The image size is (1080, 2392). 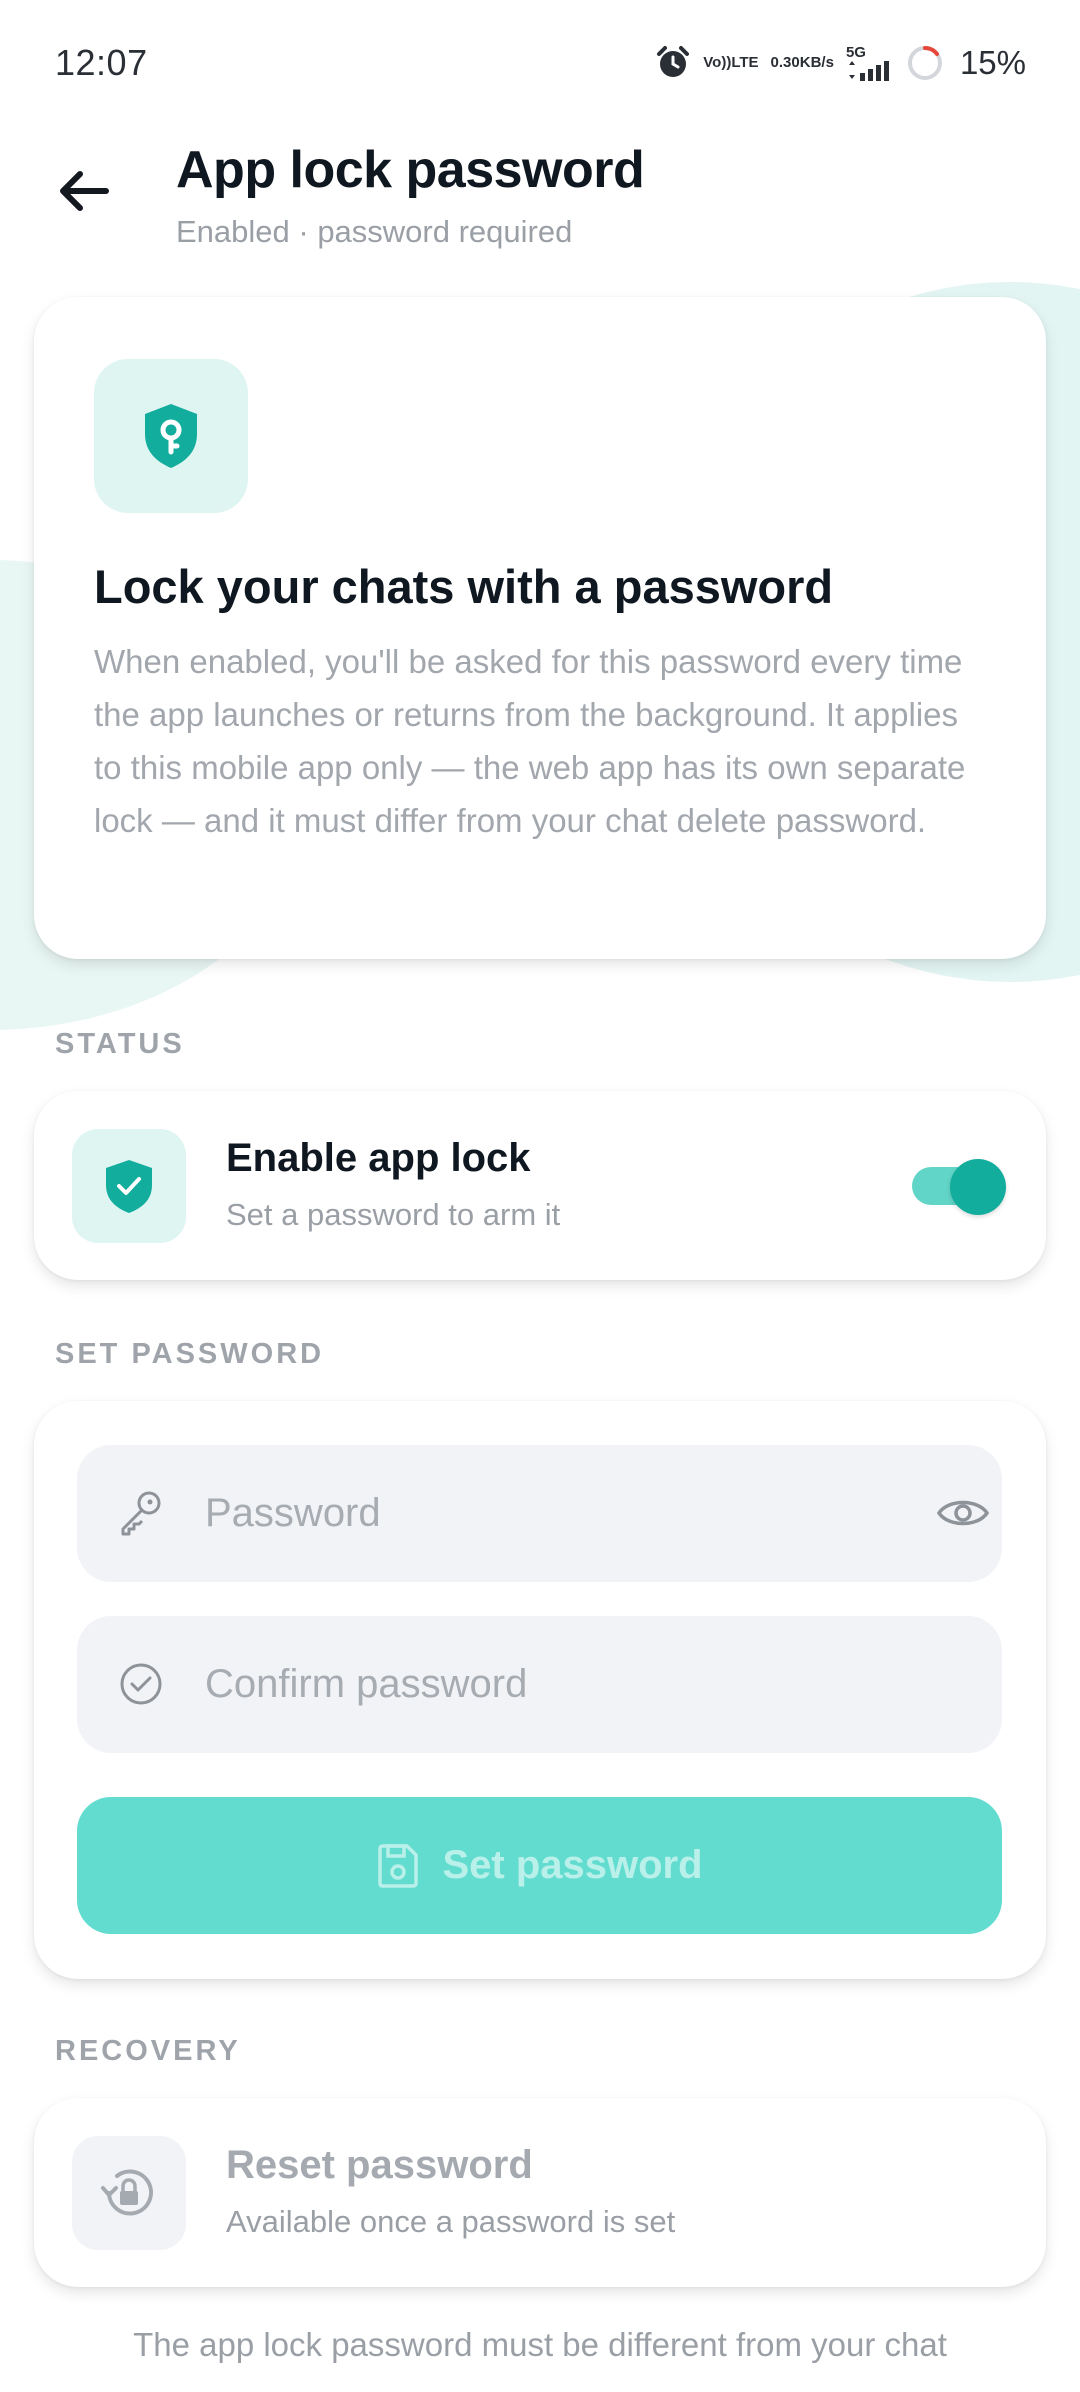 What do you see at coordinates (141, 1513) in the screenshot?
I see `key-icon` at bounding box center [141, 1513].